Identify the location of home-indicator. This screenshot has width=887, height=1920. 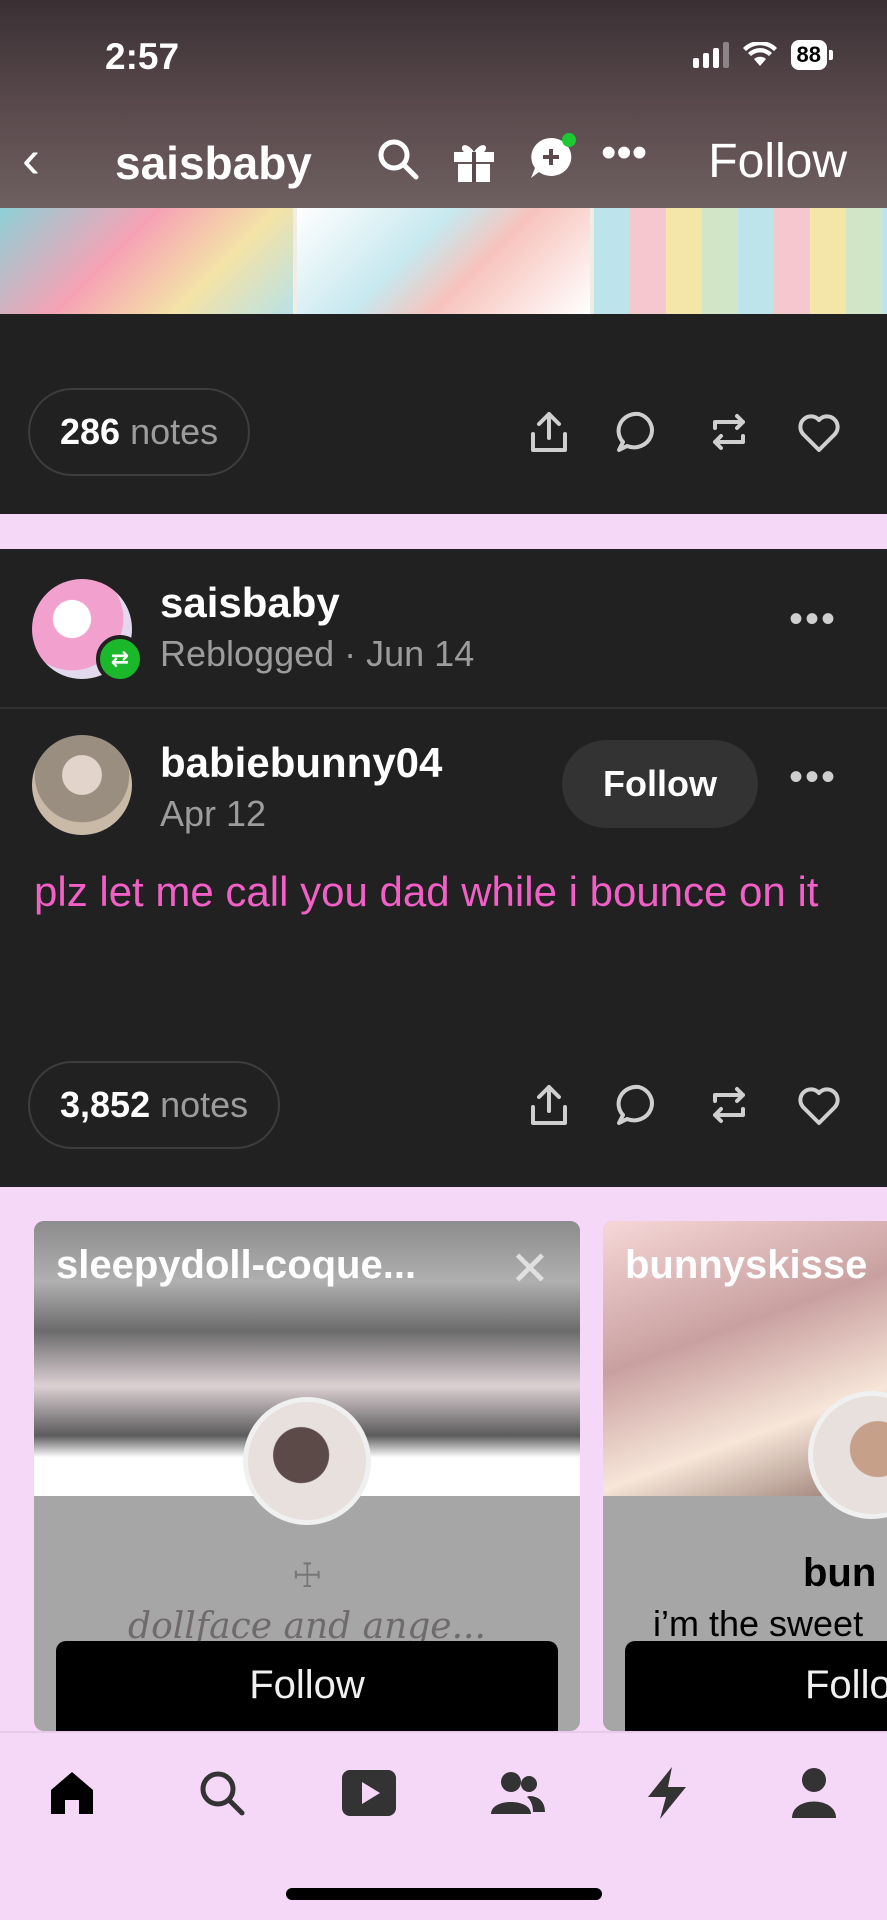
(444, 1894).